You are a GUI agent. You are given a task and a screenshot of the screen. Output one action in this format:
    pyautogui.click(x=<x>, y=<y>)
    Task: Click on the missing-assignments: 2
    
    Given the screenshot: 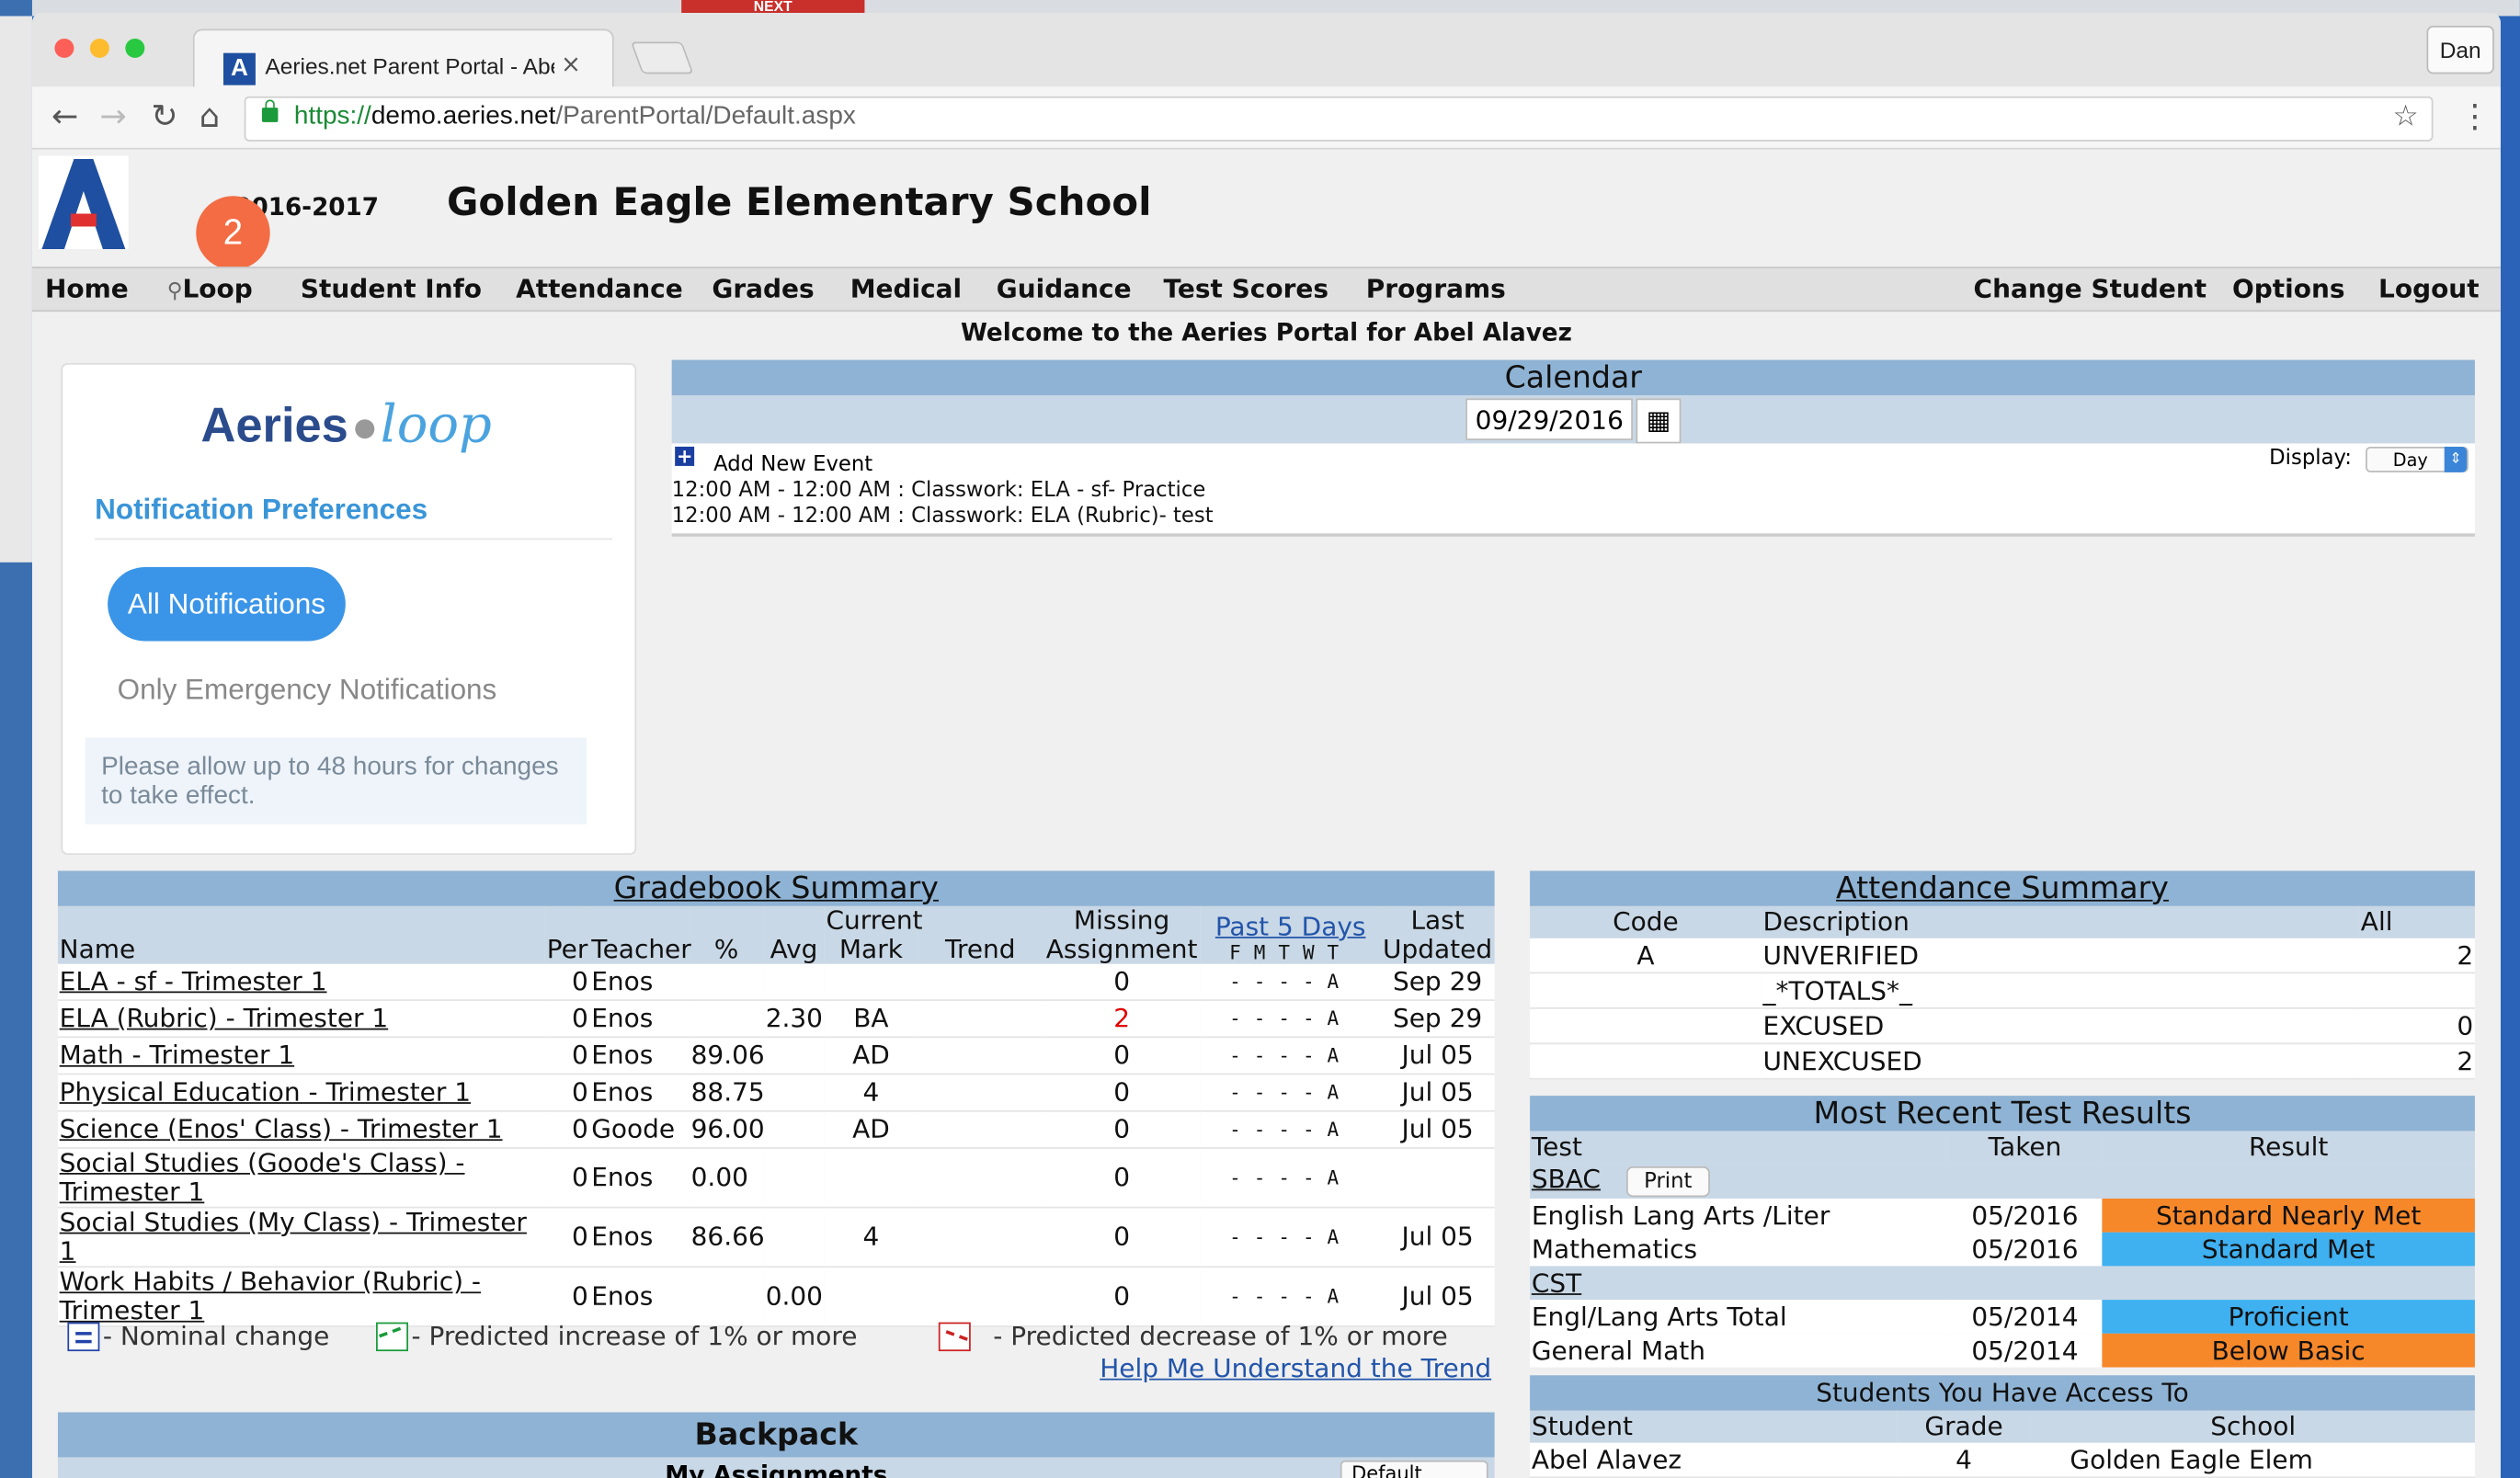 What is the action you would take?
    pyautogui.click(x=1122, y=1019)
    